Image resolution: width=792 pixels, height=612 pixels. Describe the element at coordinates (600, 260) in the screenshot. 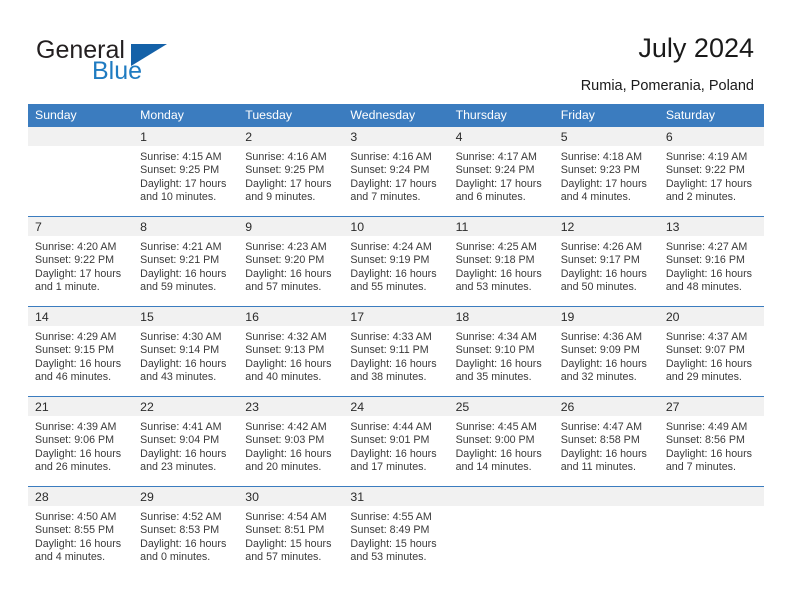

I see `sunset-text: Sunset: 9:17 PM` at that location.